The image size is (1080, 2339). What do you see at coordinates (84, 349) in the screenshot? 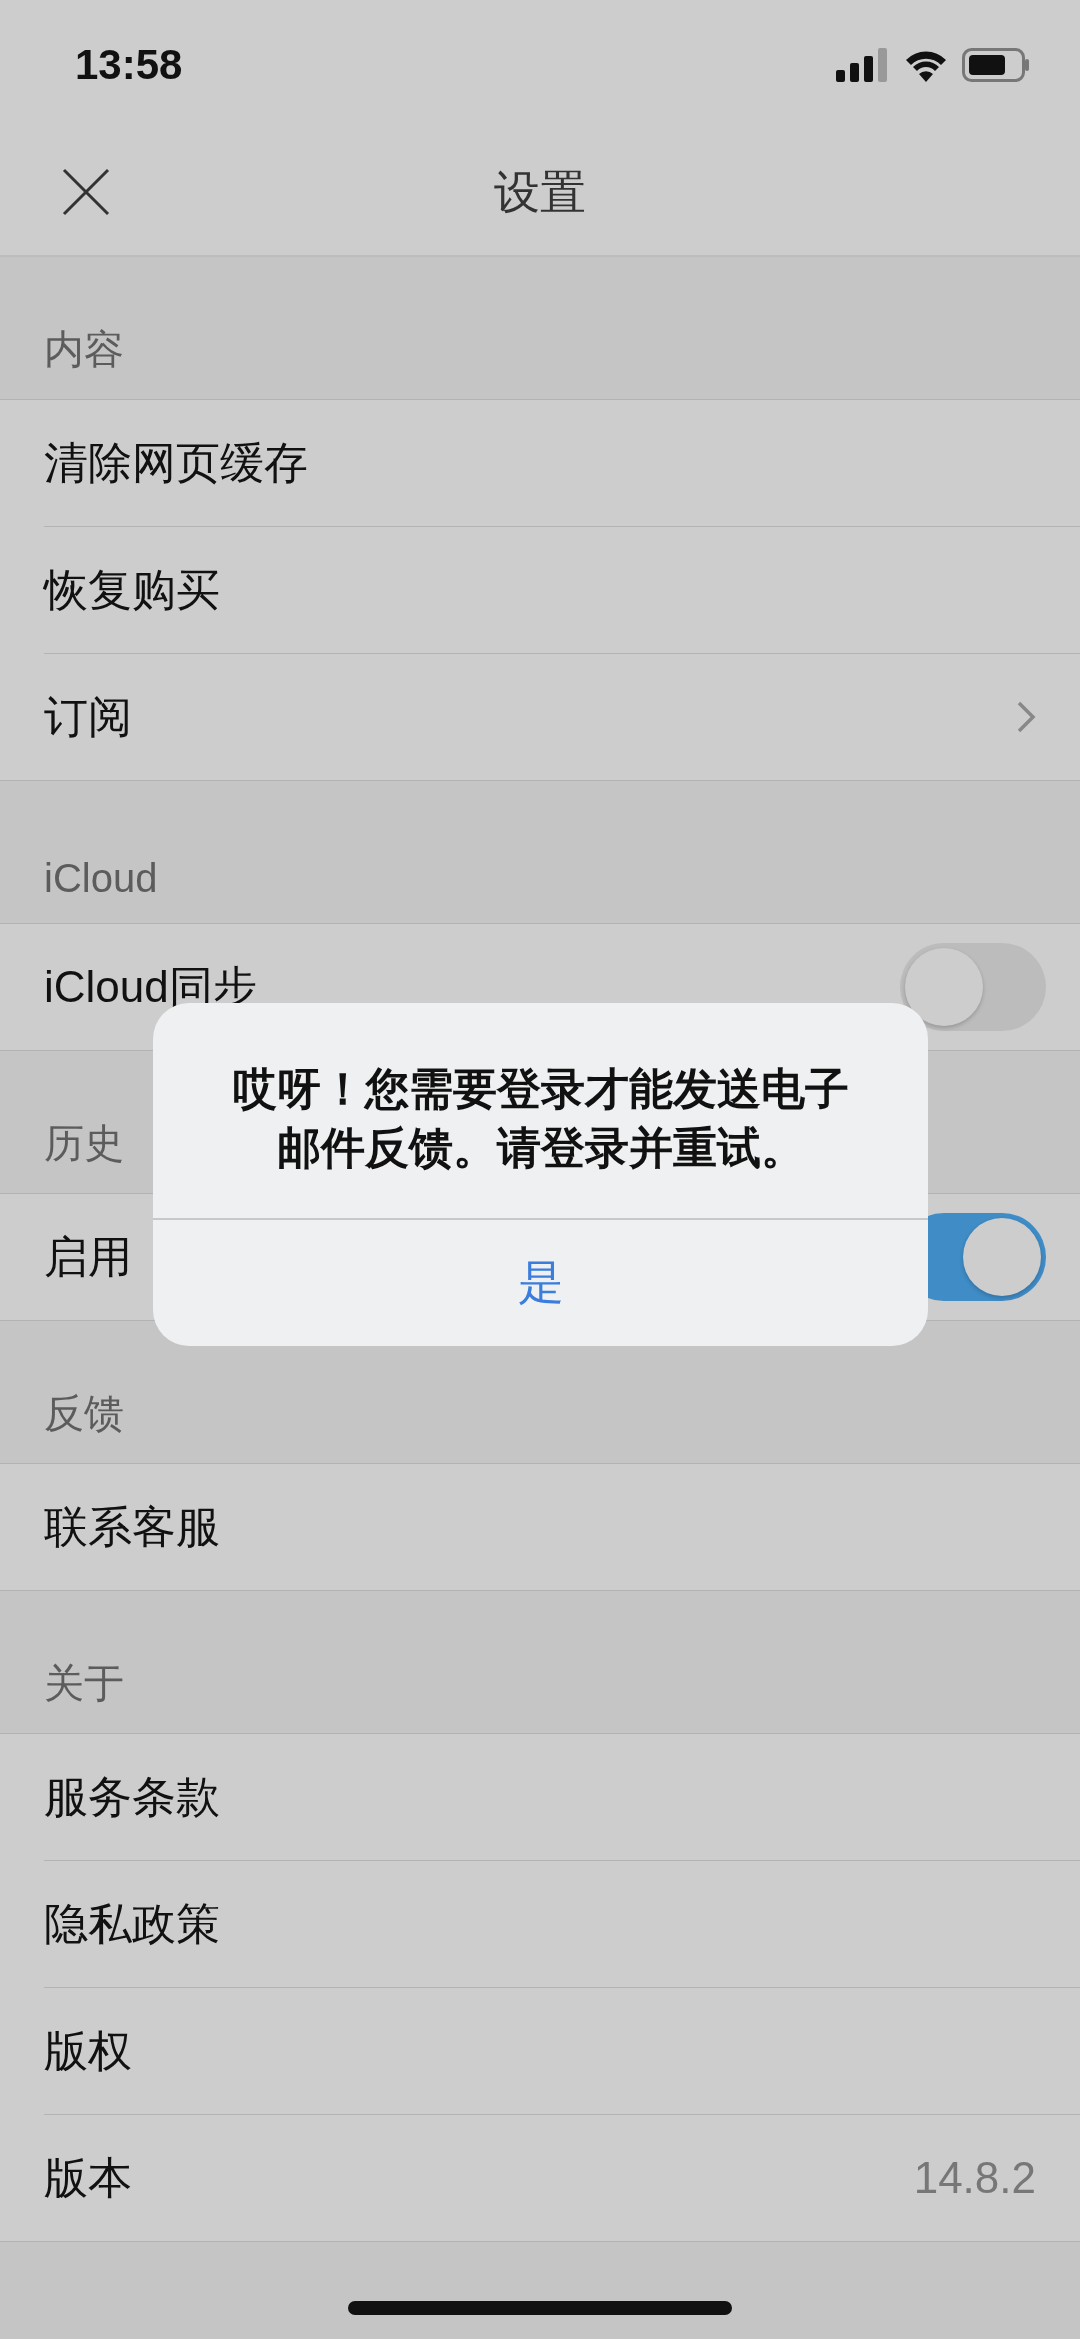
I see `section-header: 内容` at bounding box center [84, 349].